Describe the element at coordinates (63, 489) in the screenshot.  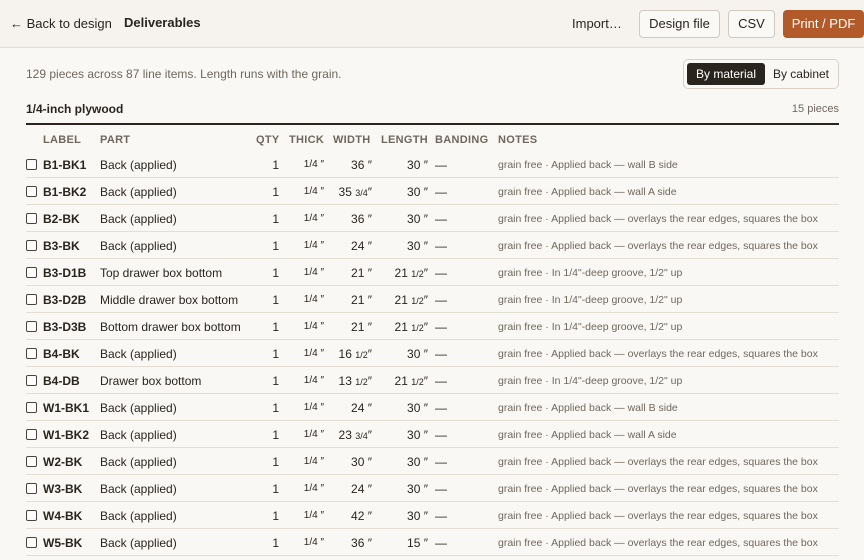
I see `part-label: W3-BK` at that location.